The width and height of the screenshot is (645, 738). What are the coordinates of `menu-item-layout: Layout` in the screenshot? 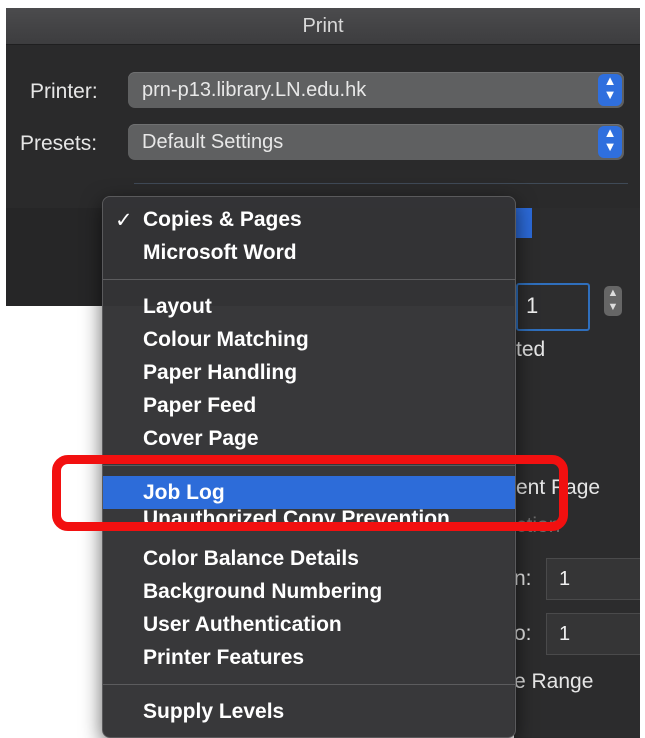 It's located at (309, 306).